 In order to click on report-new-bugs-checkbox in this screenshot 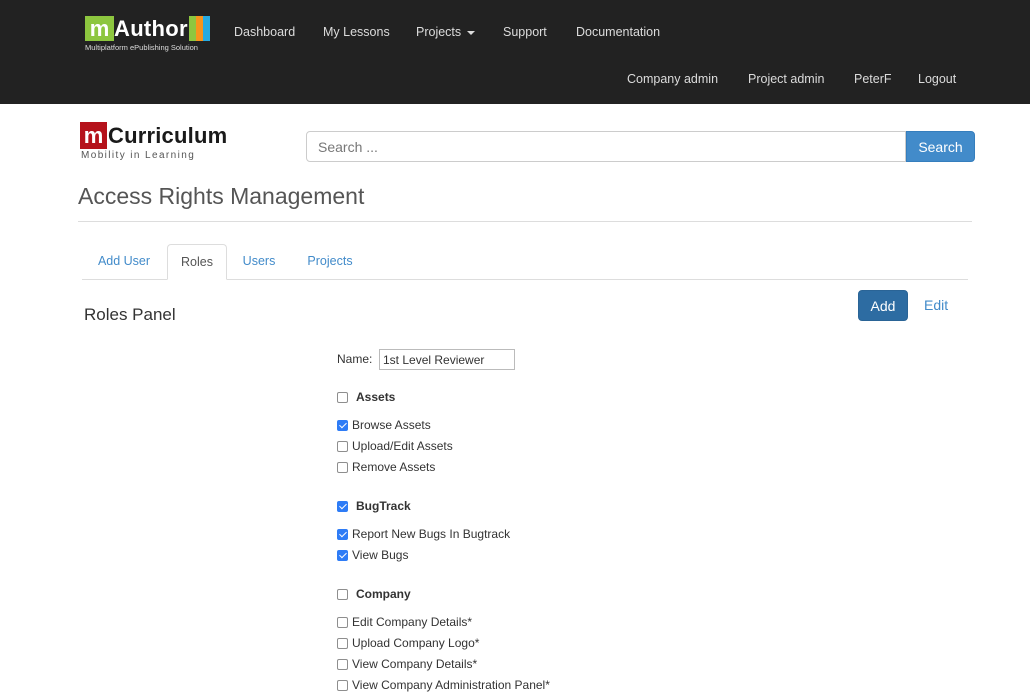, I will do `click(342, 534)`.